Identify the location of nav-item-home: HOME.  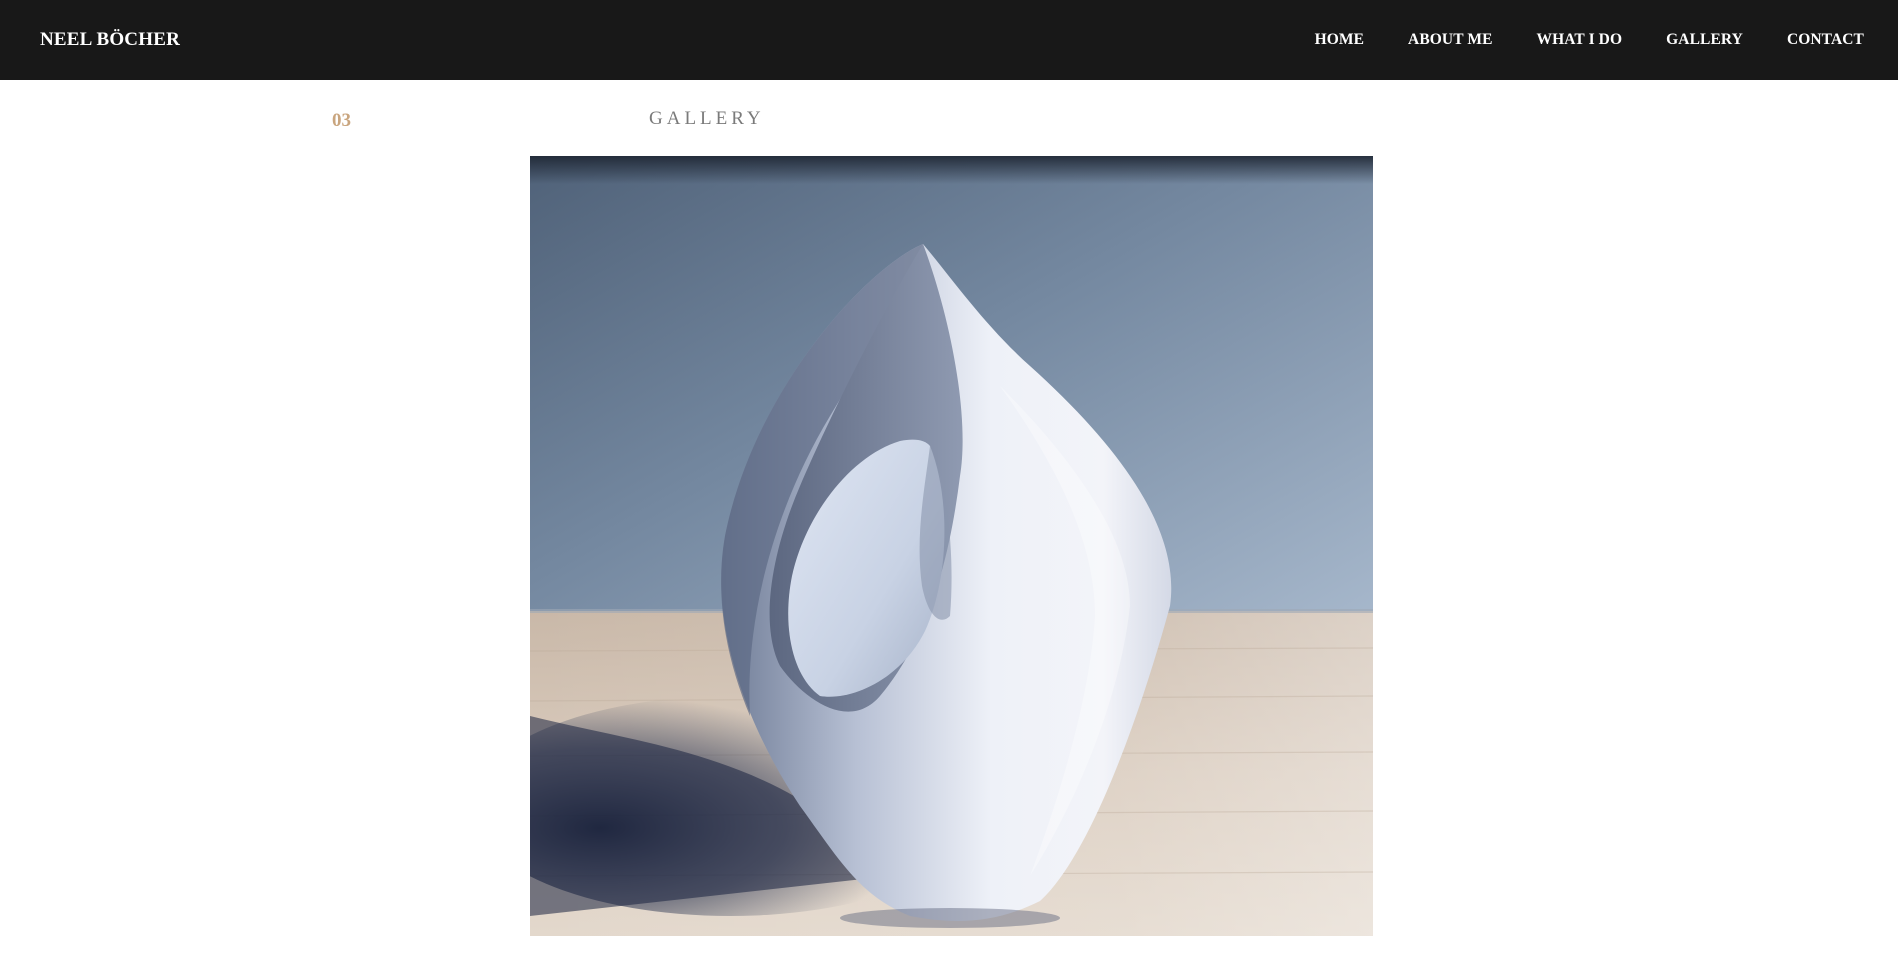
(1339, 40).